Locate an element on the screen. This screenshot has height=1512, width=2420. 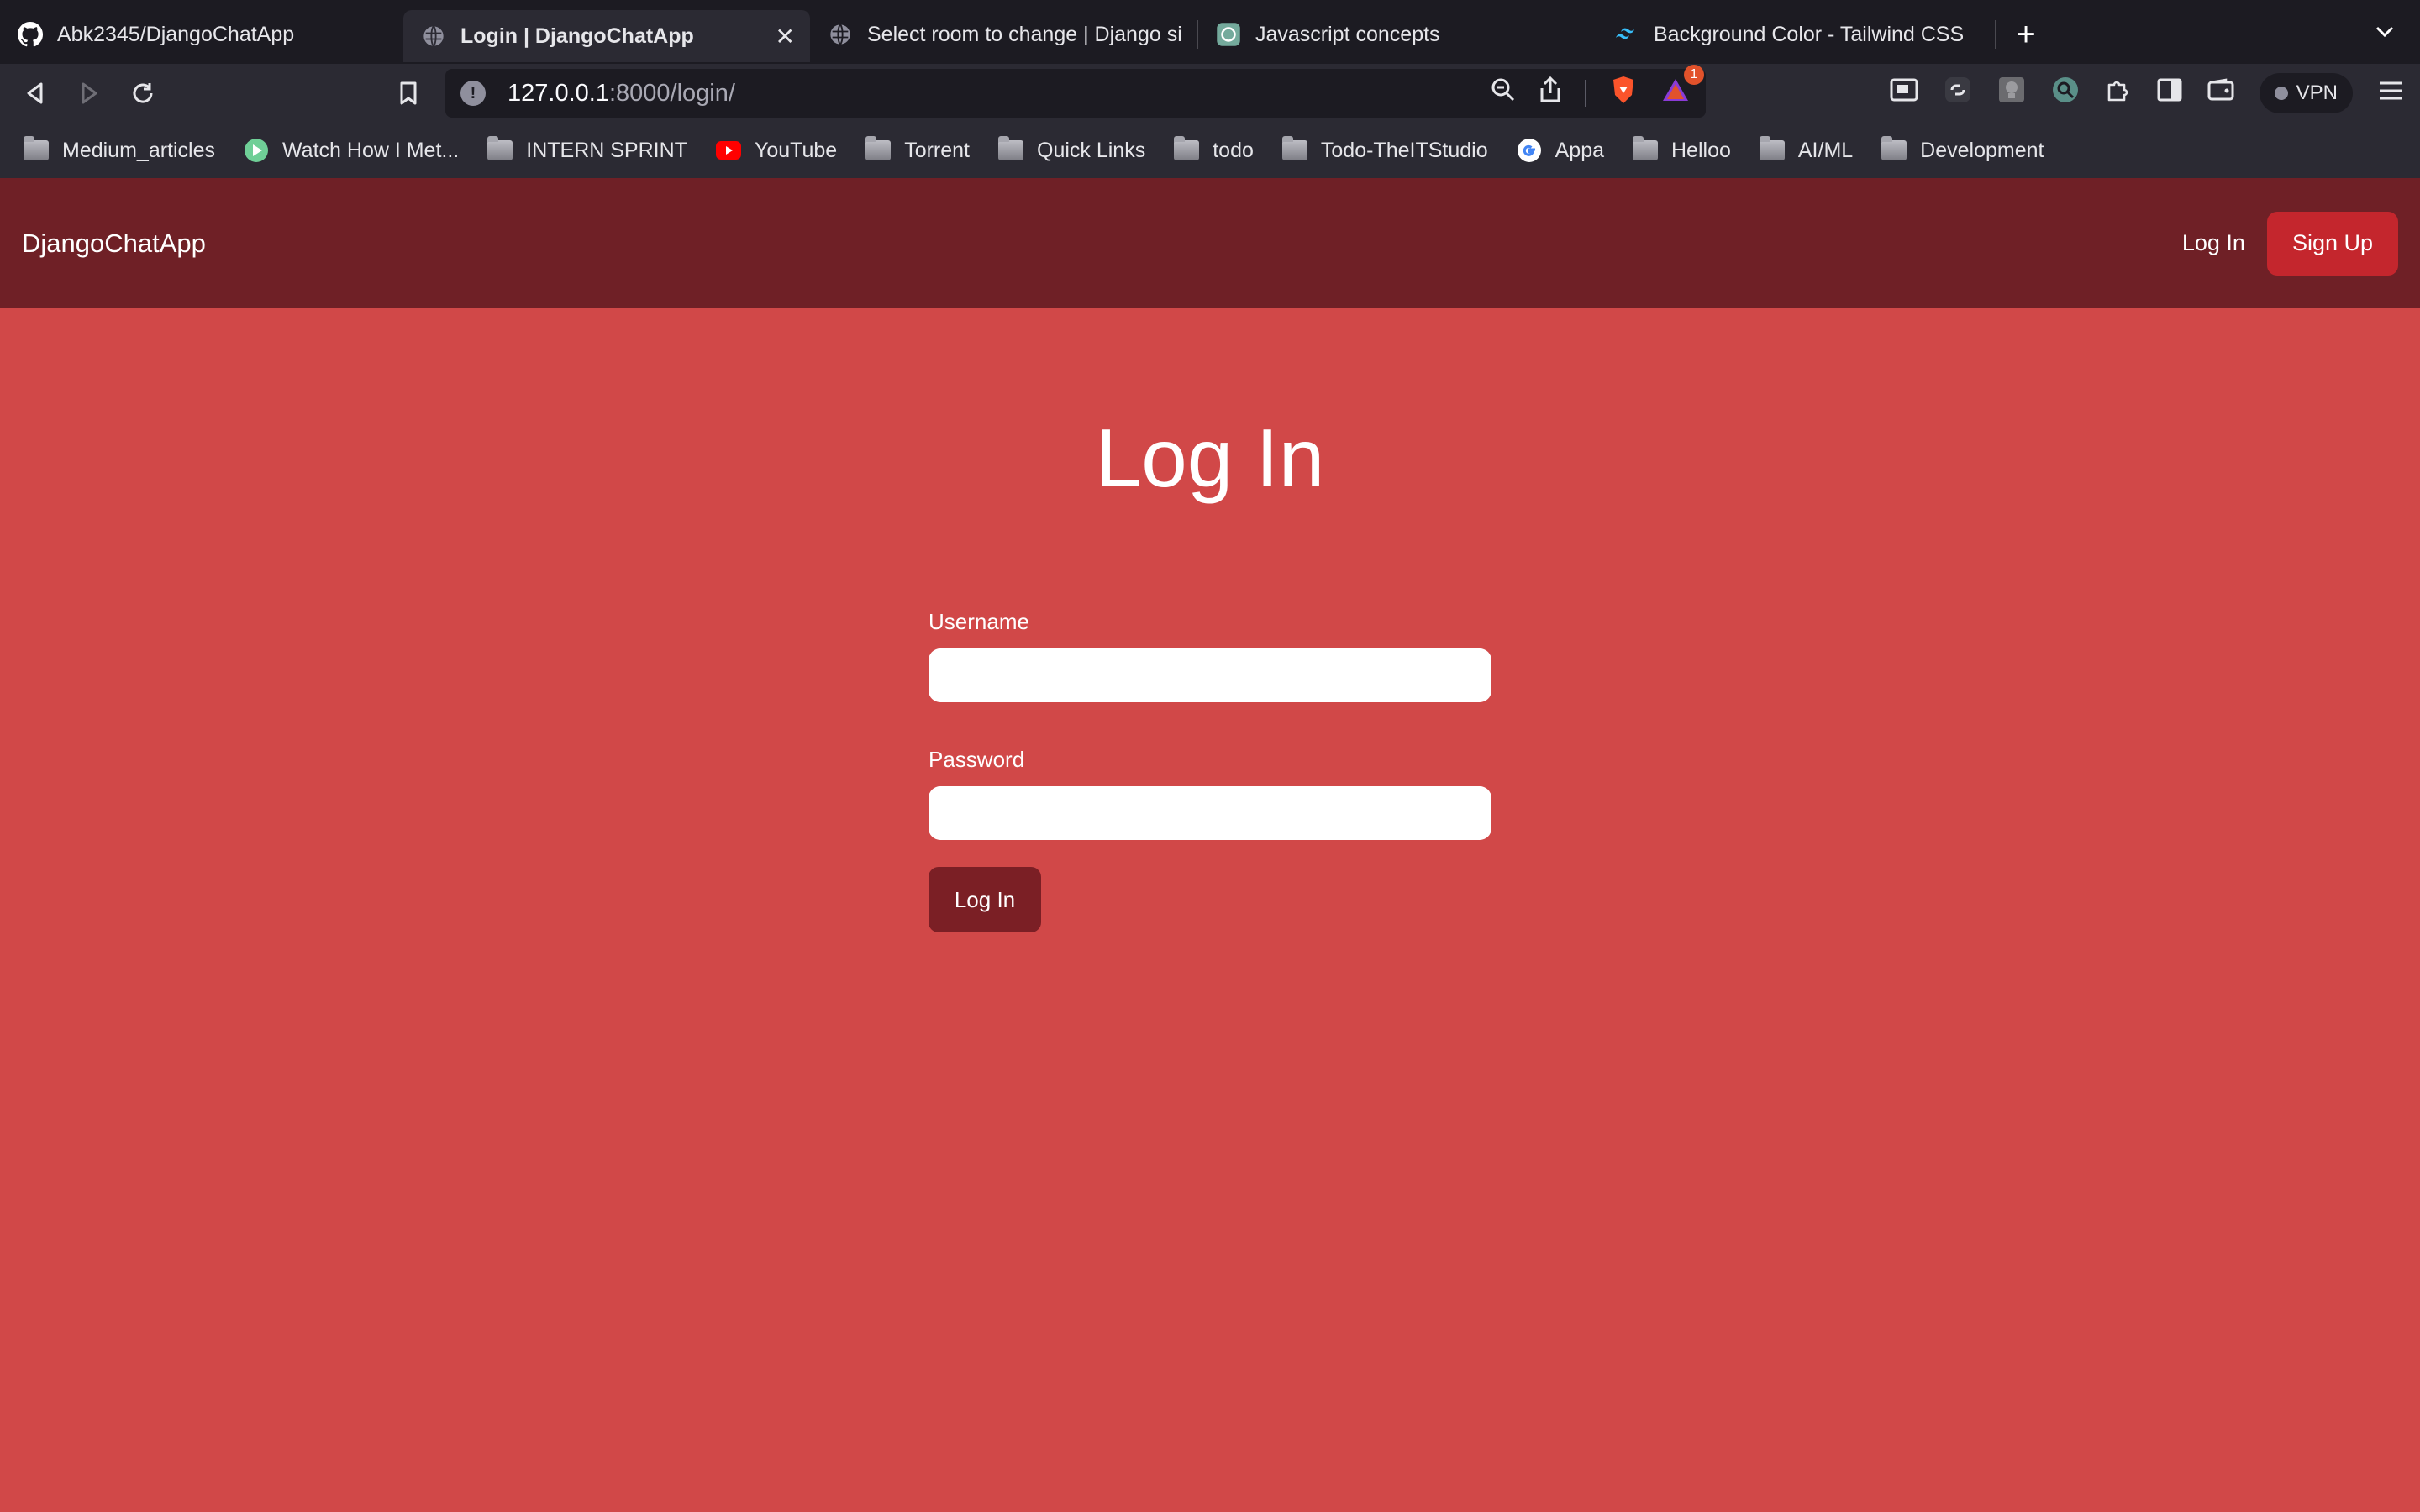
bookmark-ai-ml: AI/ML is located at coordinates (1806, 149).